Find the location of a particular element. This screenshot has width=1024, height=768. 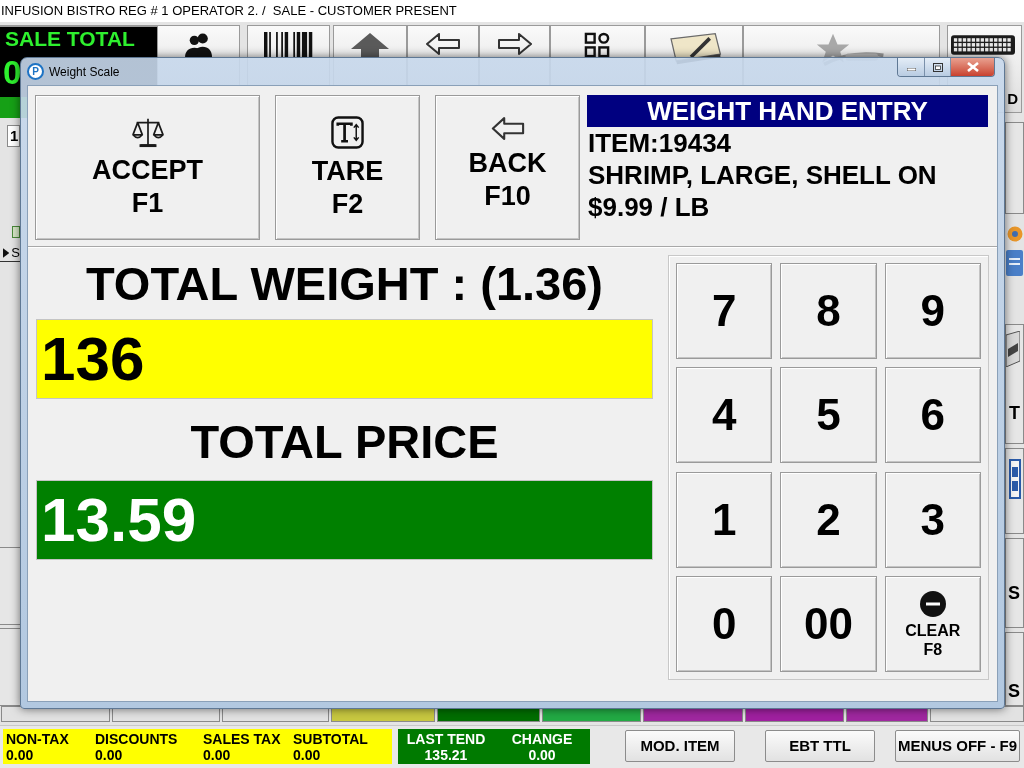

restore-icon is located at coordinates (937, 67).